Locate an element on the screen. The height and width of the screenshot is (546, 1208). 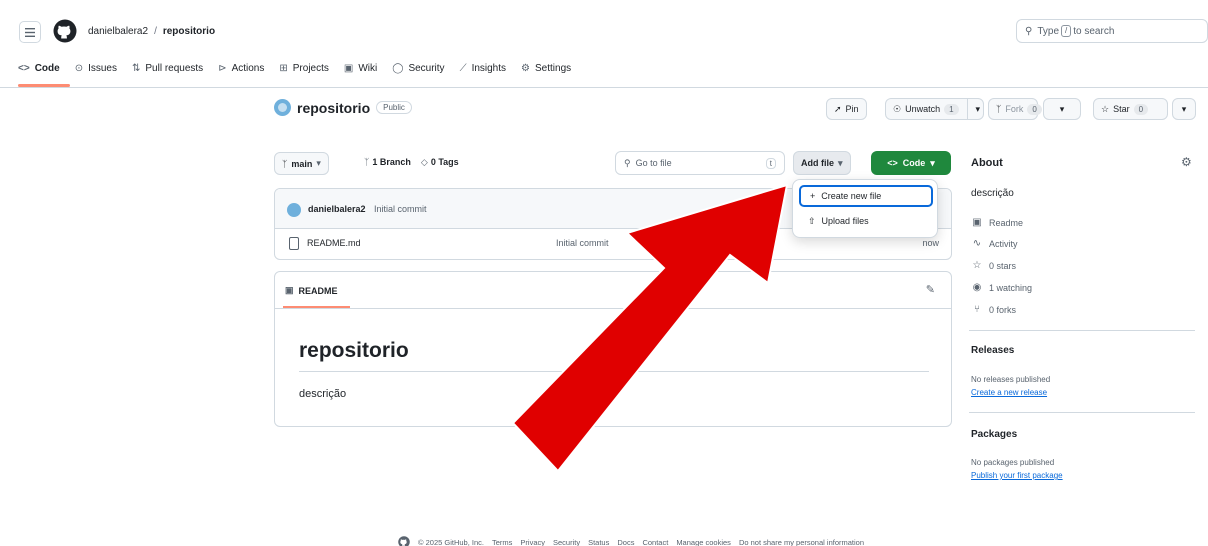
sidebar-item-activity: ∿ Activity is located at coordinates (994, 243).